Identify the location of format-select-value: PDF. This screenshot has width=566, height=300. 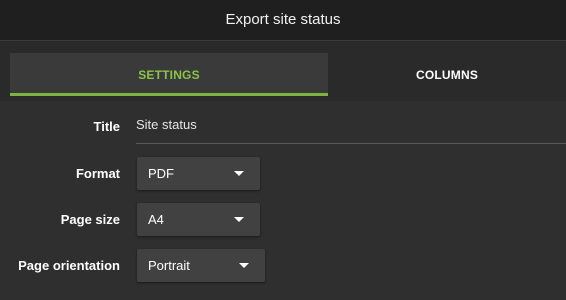
(161, 173).